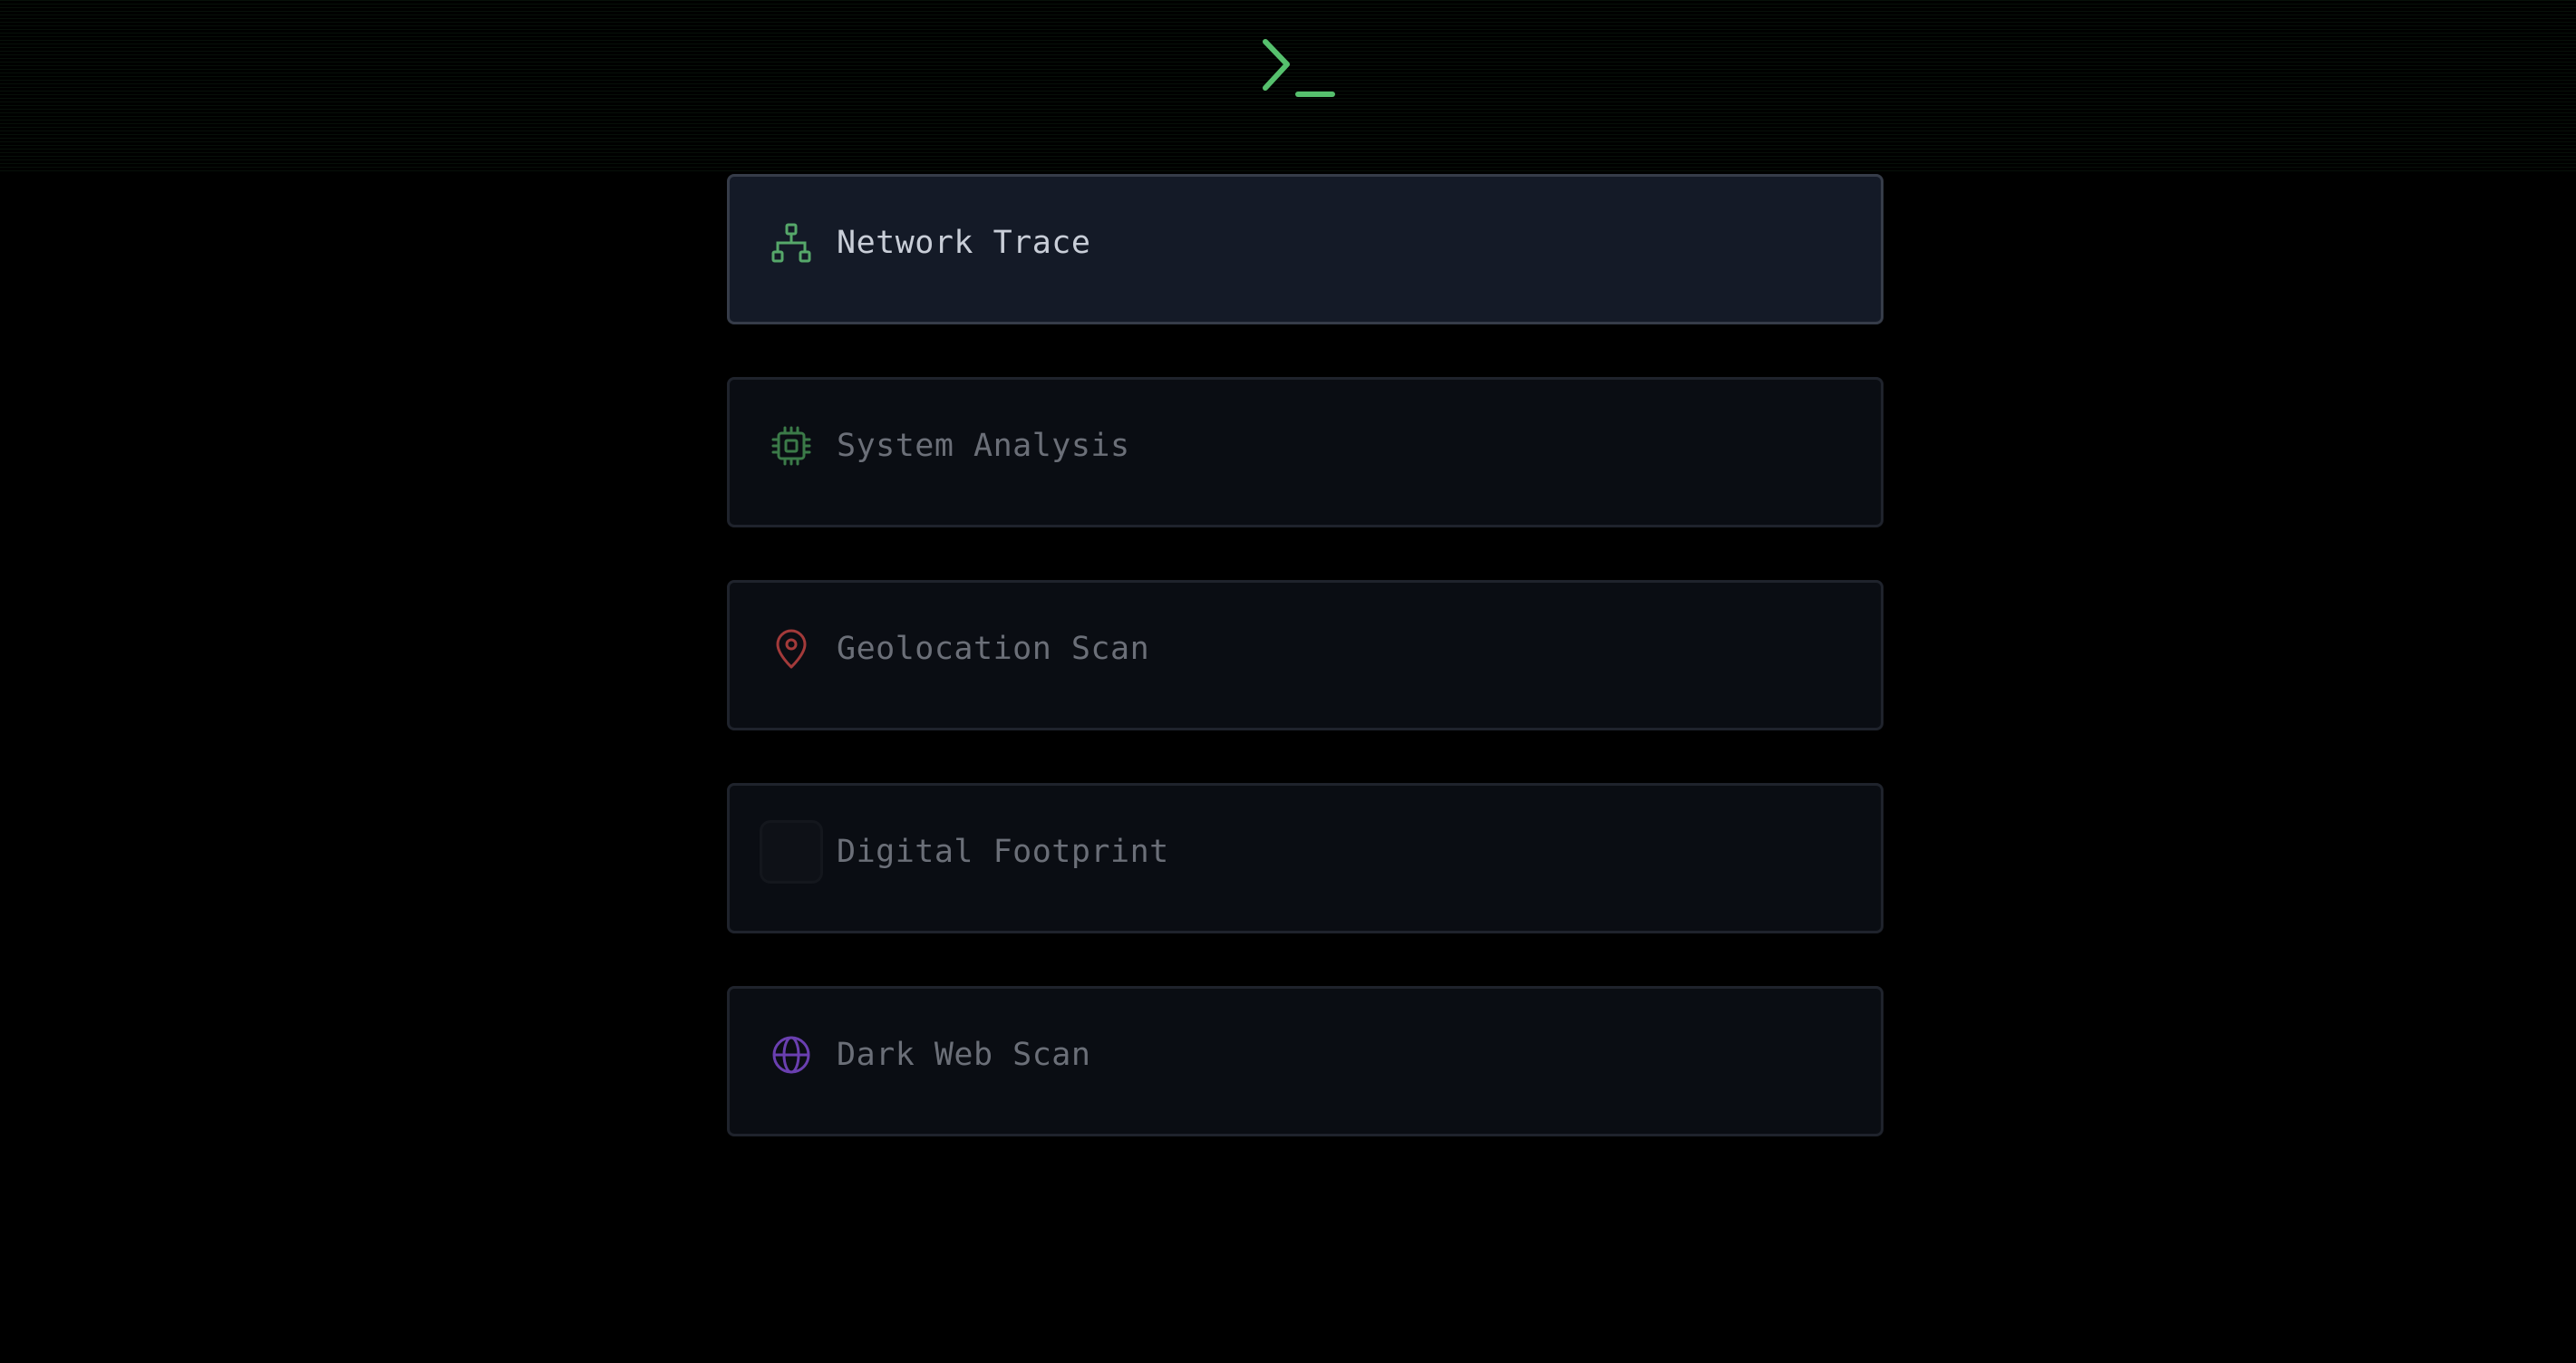 The width and height of the screenshot is (2576, 1363). Describe the element at coordinates (791, 446) in the screenshot. I see `cpu-icon` at that location.